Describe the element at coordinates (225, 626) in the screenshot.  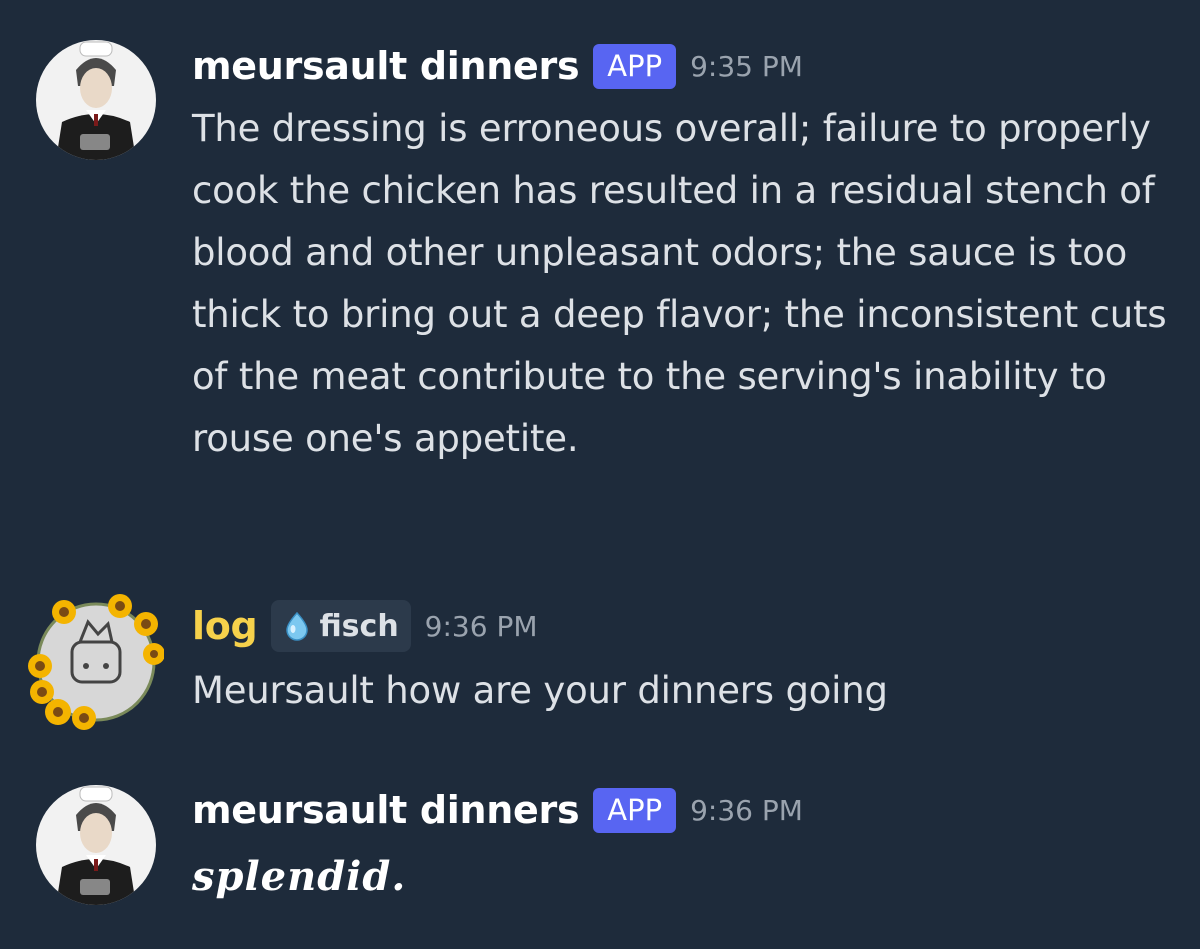
I see `author-name: log` at that location.